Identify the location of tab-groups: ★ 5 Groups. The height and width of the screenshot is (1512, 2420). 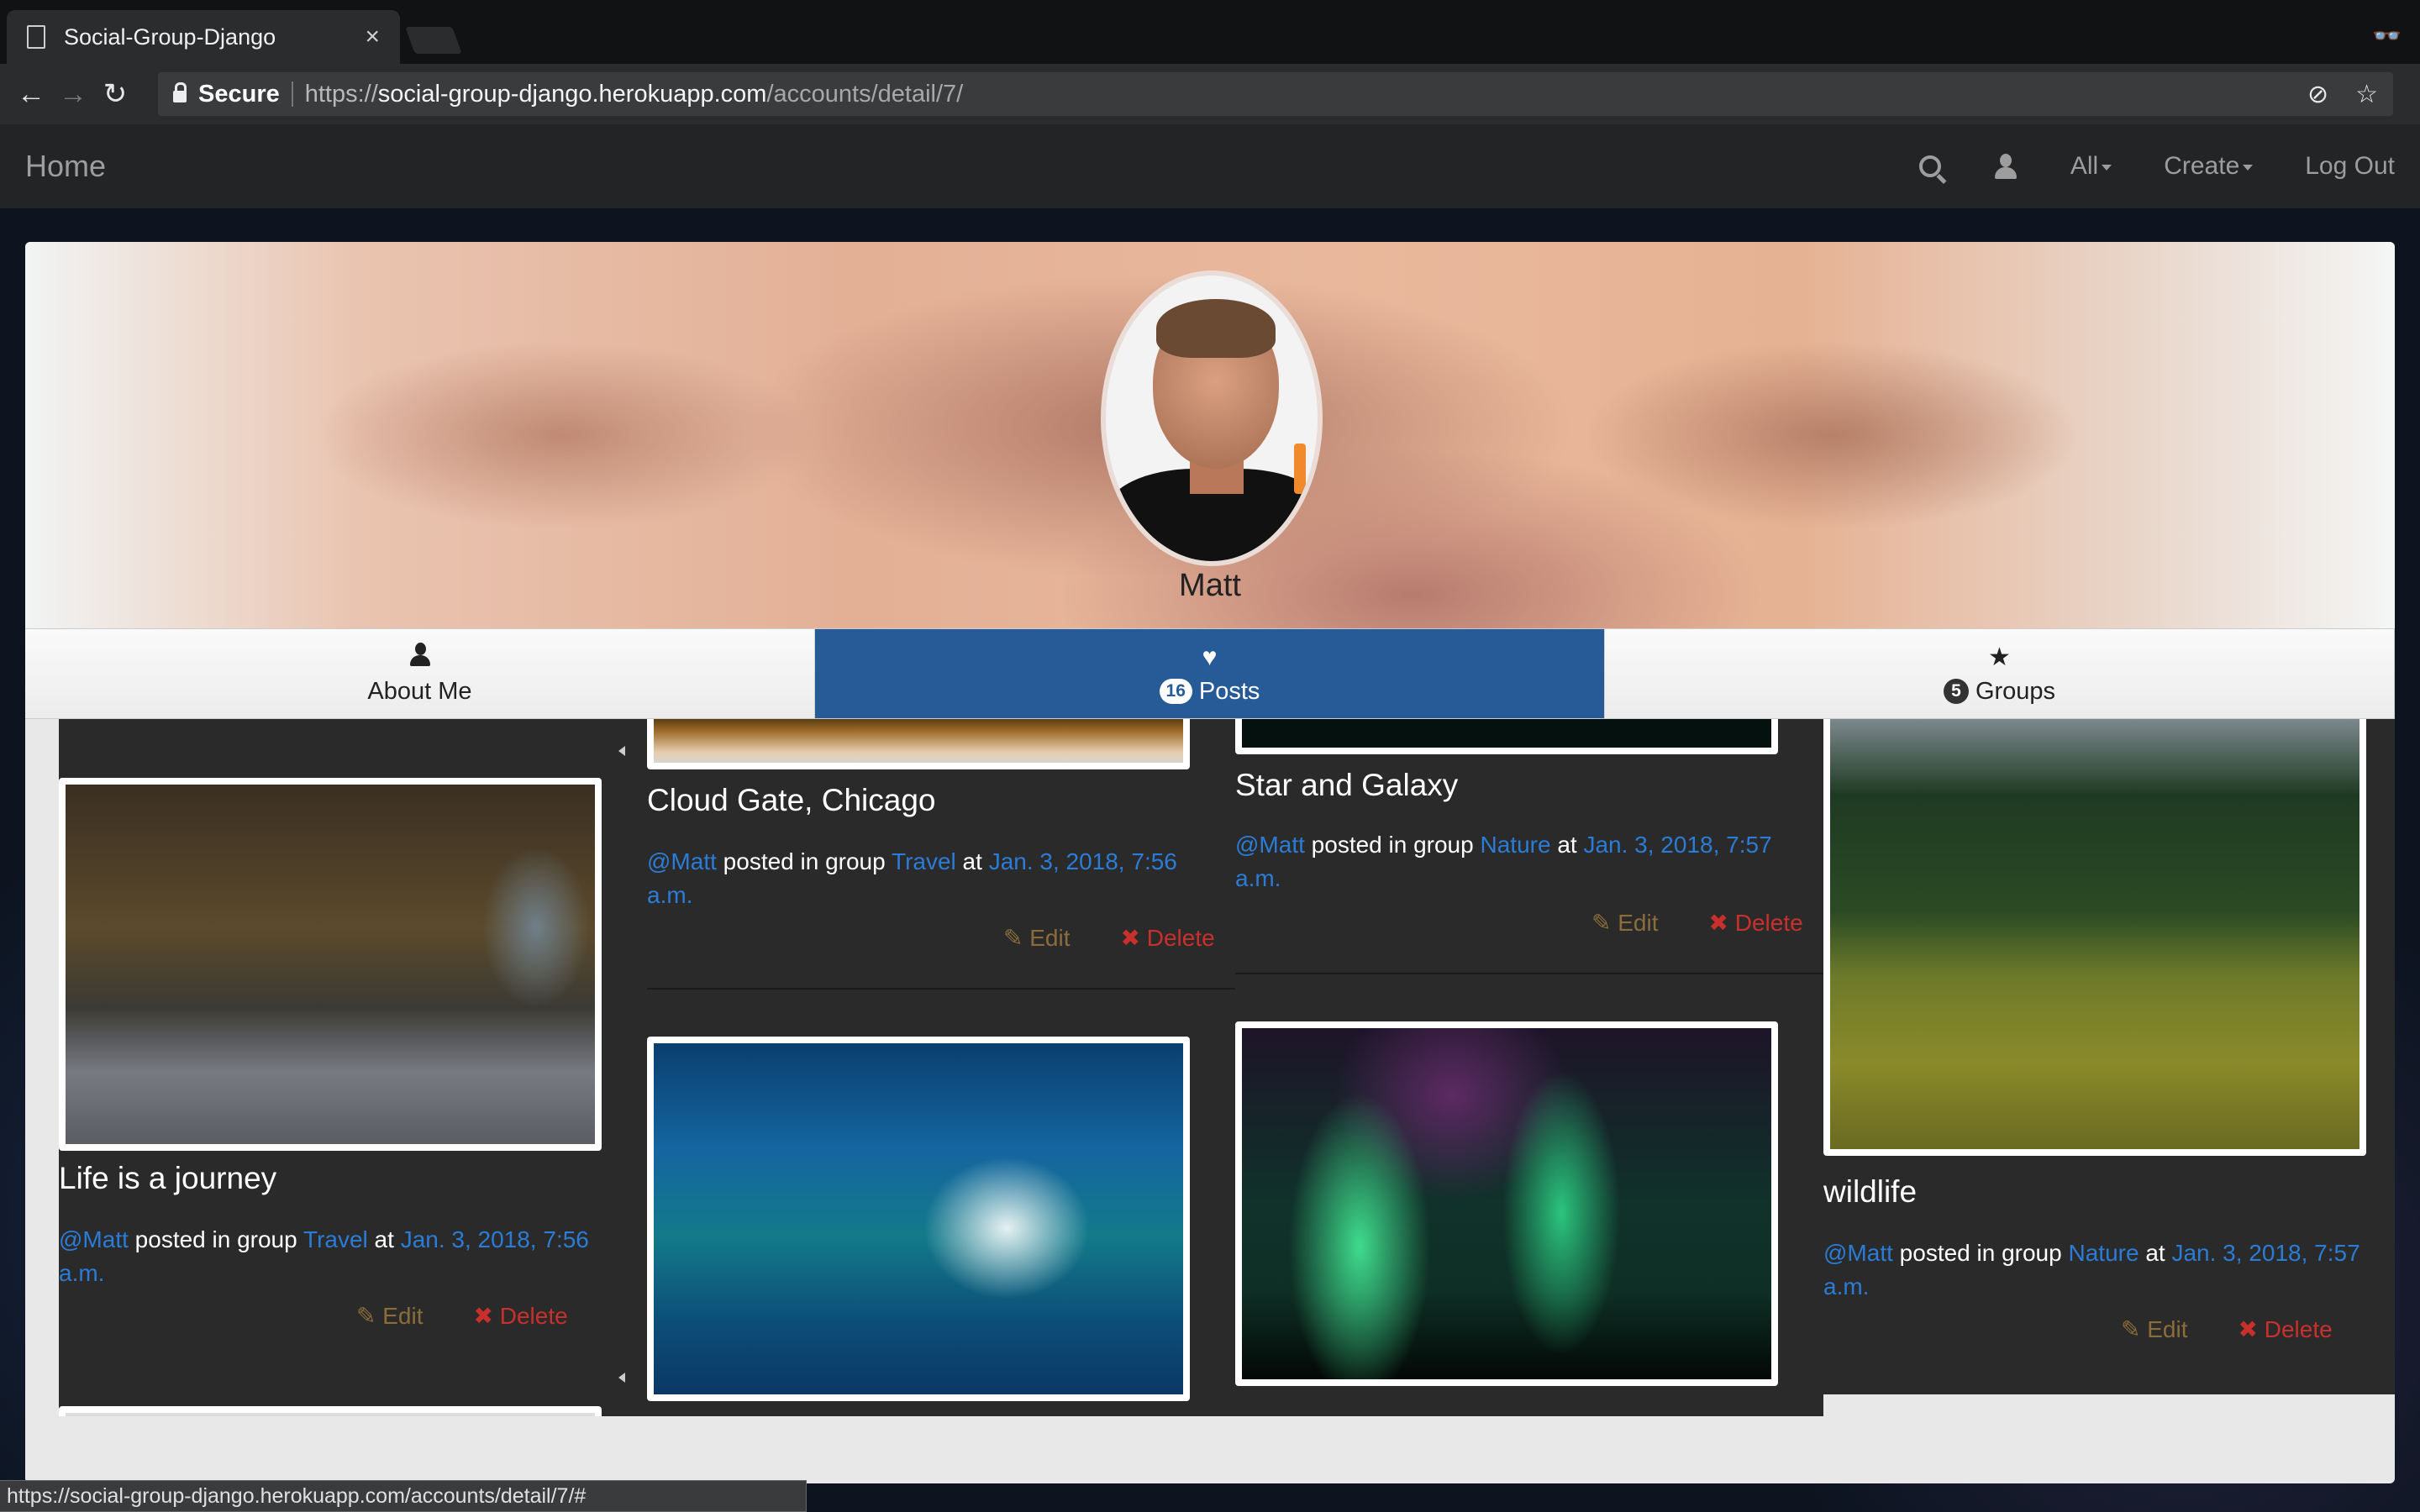
(2000, 673).